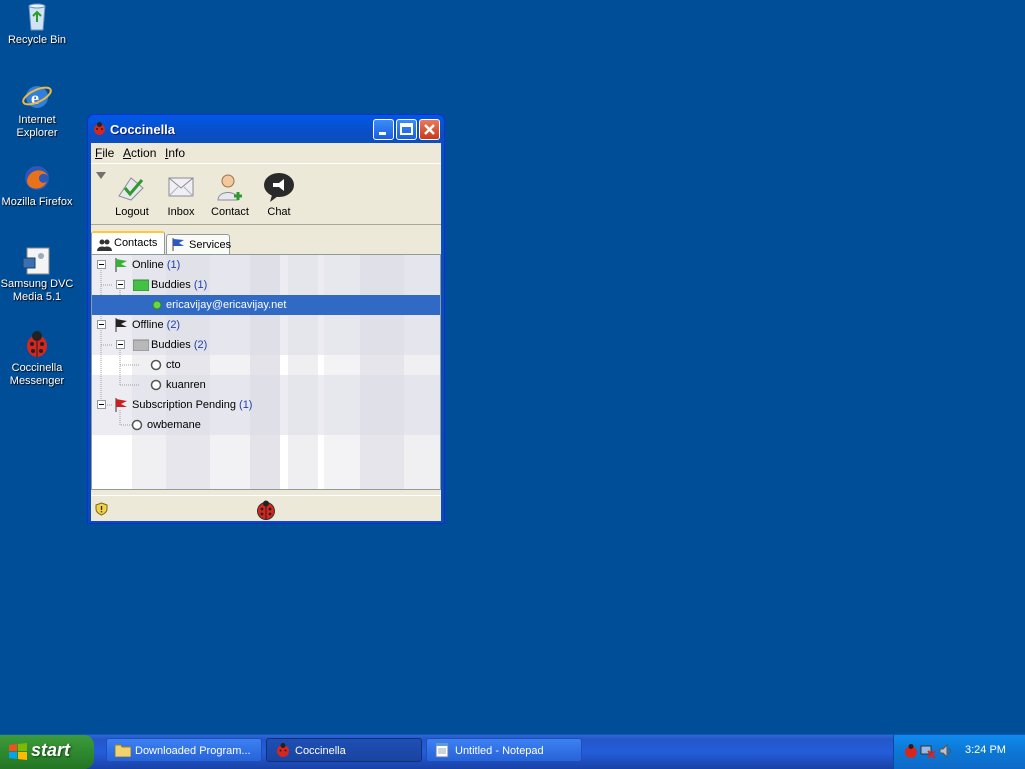 Image resolution: width=1025 pixels, height=769 pixels. What do you see at coordinates (266, 129) in the screenshot?
I see `title-bar: Coccinella` at bounding box center [266, 129].